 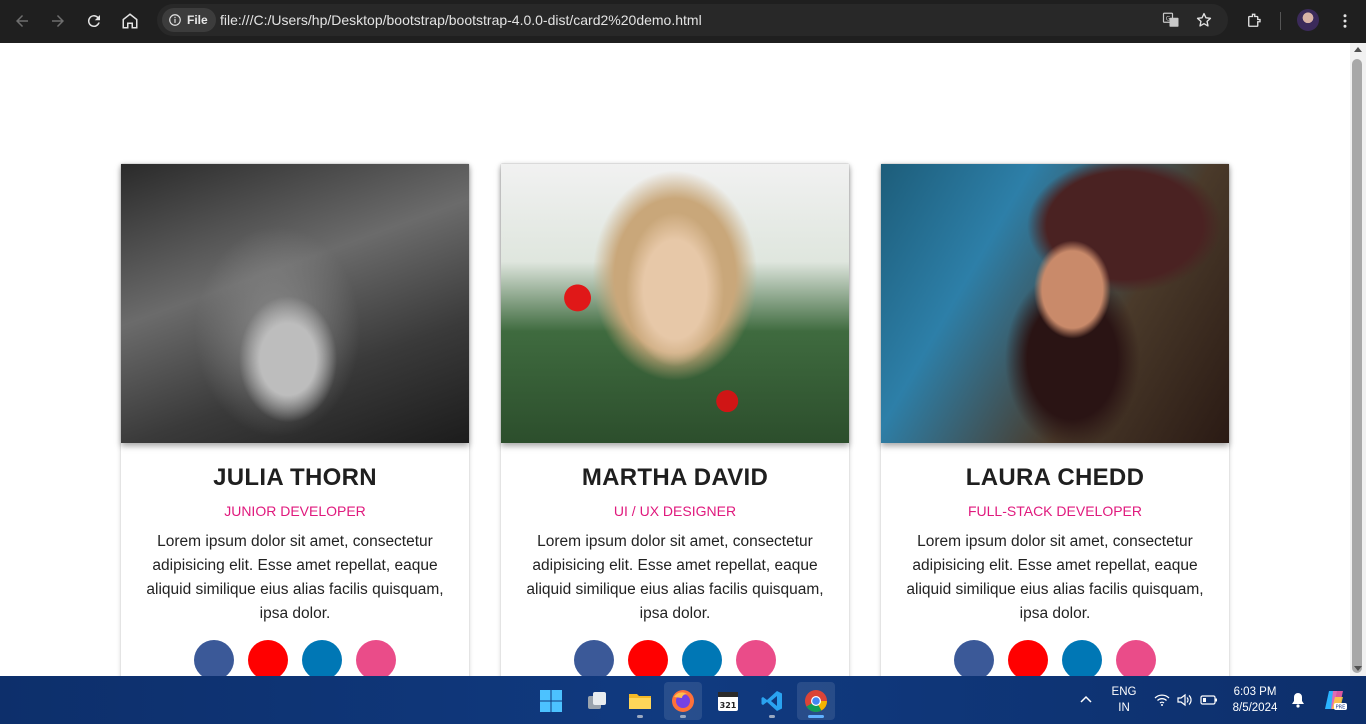 What do you see at coordinates (1255, 708) in the screenshot?
I see `clock-date: 8/5/2024` at bounding box center [1255, 708].